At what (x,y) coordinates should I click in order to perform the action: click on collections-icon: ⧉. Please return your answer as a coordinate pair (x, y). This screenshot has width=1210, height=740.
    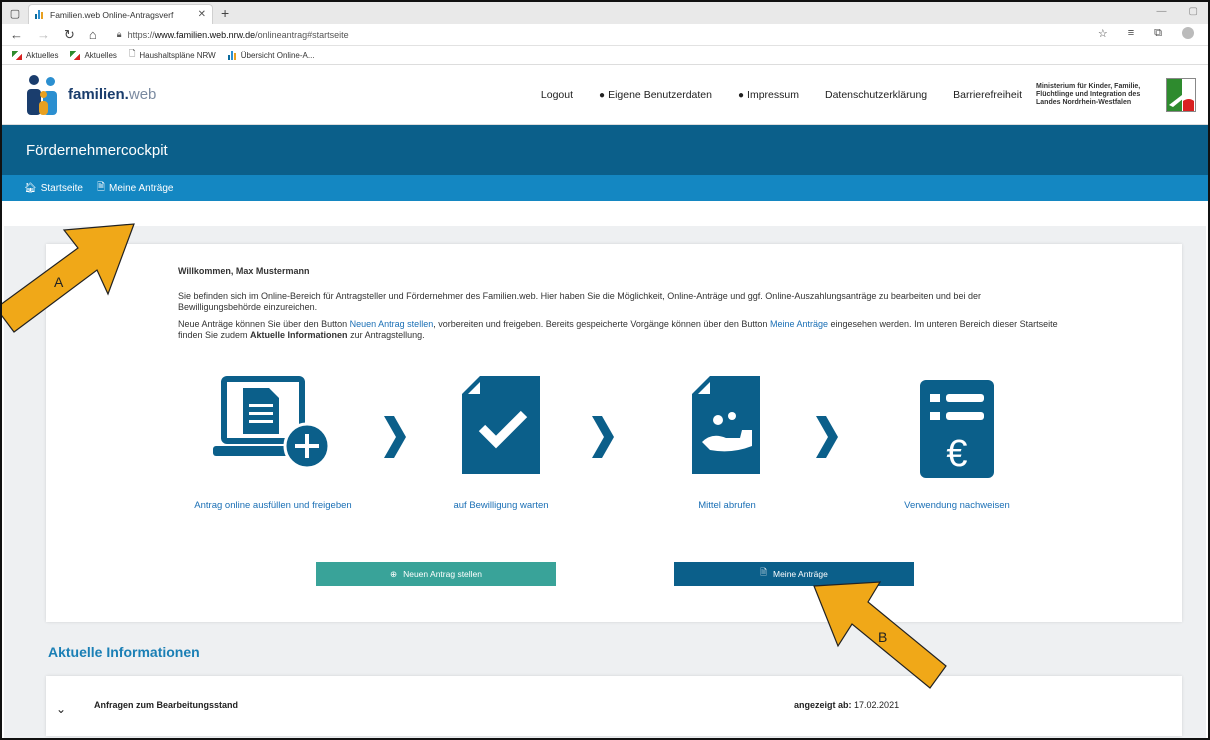
    Looking at the image, I should click on (1158, 34).